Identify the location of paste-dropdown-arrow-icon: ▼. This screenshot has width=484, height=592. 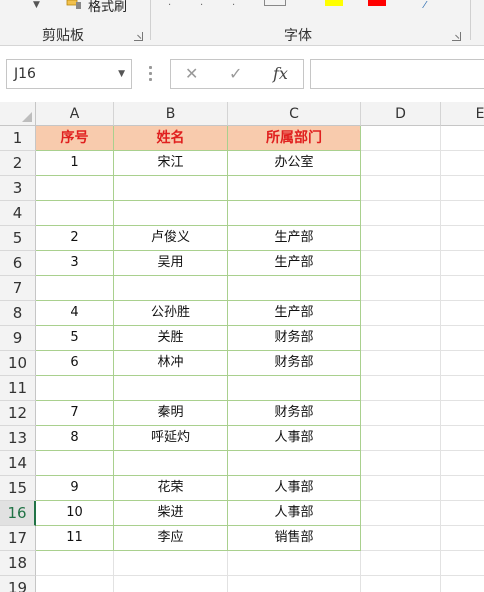
(36, 5).